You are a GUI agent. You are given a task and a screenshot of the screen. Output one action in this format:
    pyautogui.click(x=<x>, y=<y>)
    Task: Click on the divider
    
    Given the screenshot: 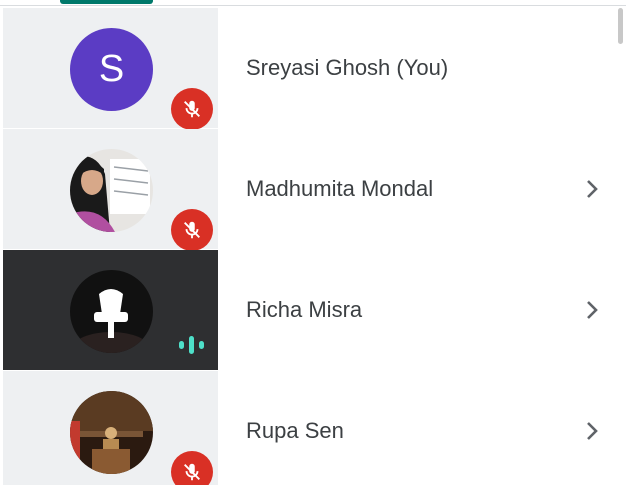 What is the action you would take?
    pyautogui.click(x=313, y=5)
    